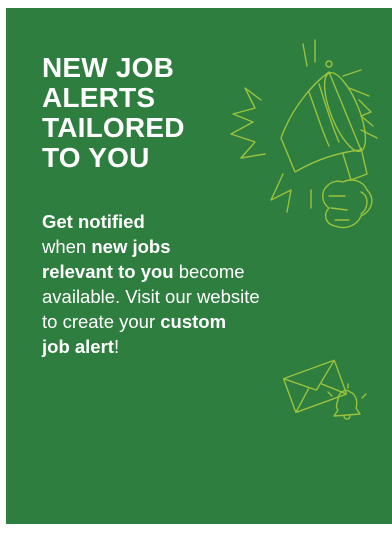 The width and height of the screenshot is (392, 538). I want to click on plain-text: to create your, so click(101, 321).